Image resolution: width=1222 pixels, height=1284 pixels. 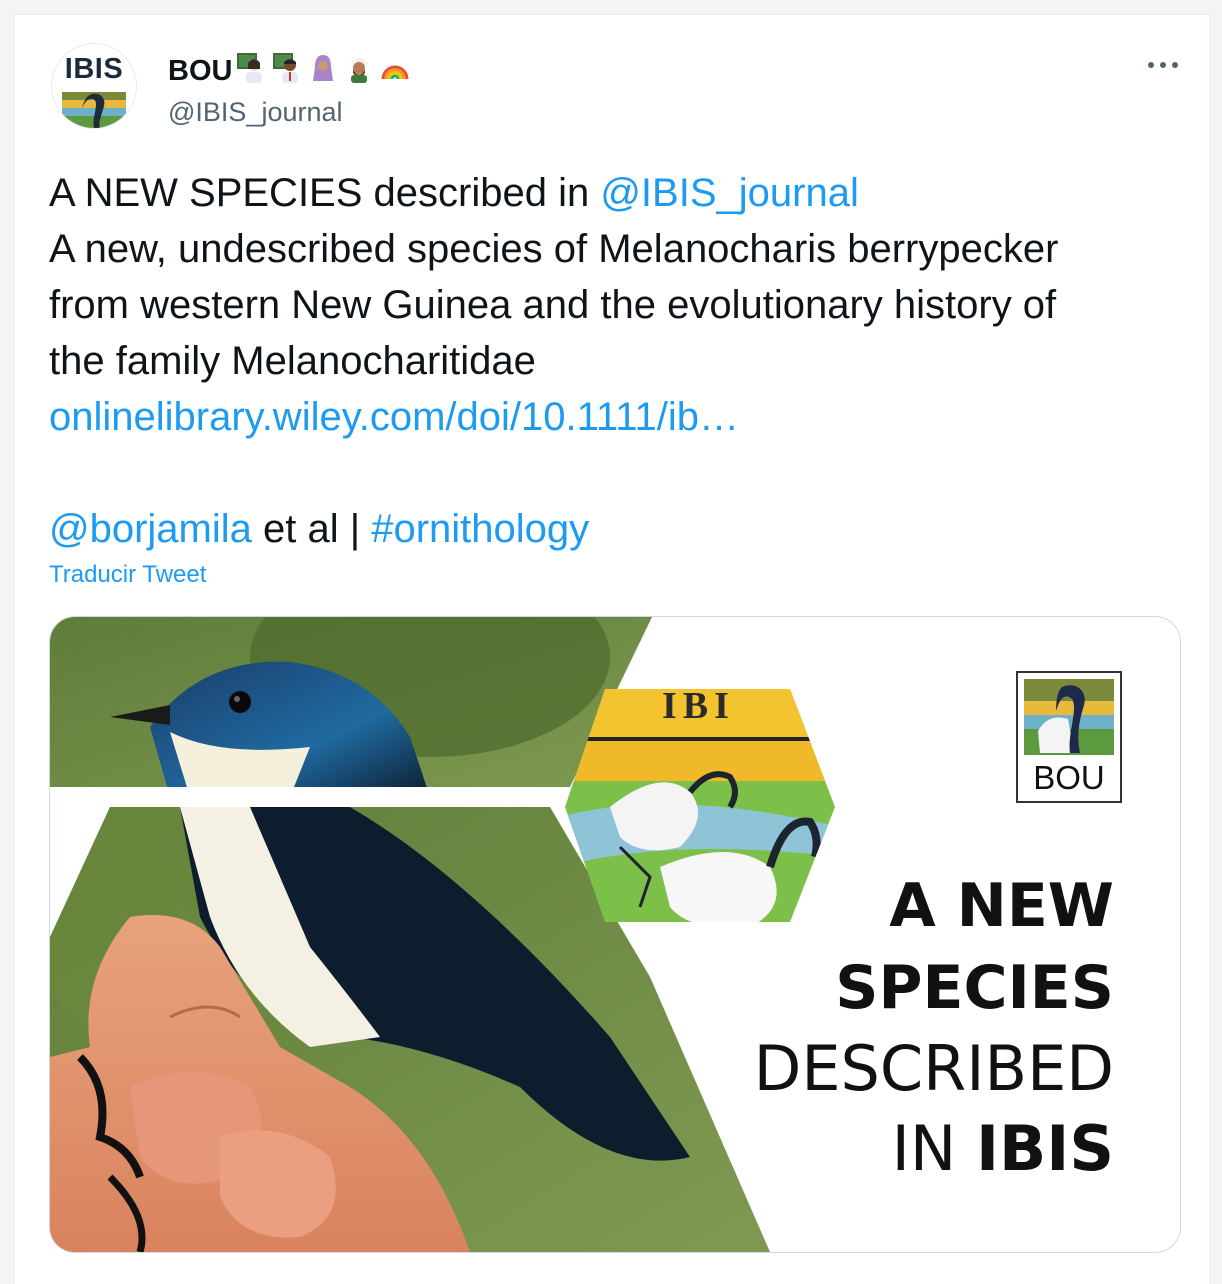 What do you see at coordinates (325, 193) in the screenshot?
I see `tweet-text-segment: A NEW SPECIES described in` at bounding box center [325, 193].